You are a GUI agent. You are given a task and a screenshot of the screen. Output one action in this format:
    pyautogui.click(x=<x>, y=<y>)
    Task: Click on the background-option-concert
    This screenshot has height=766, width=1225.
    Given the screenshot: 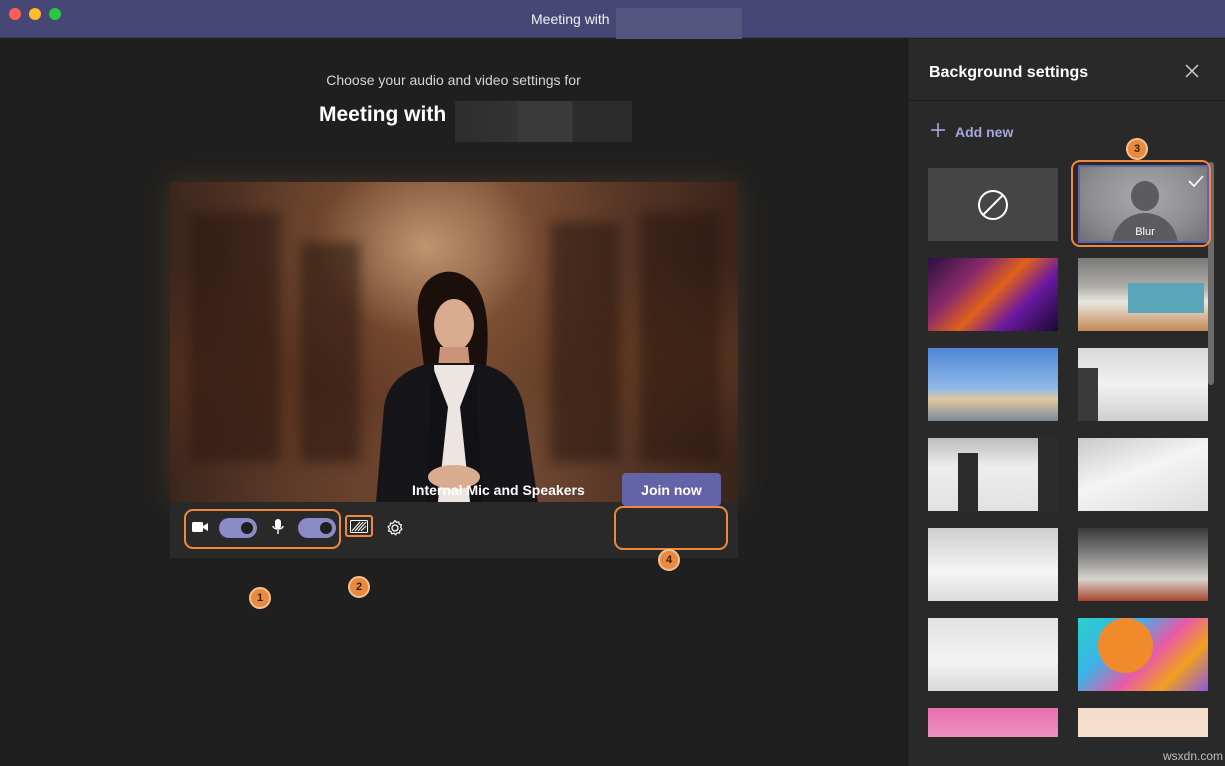 What is the action you would take?
    pyautogui.click(x=993, y=294)
    